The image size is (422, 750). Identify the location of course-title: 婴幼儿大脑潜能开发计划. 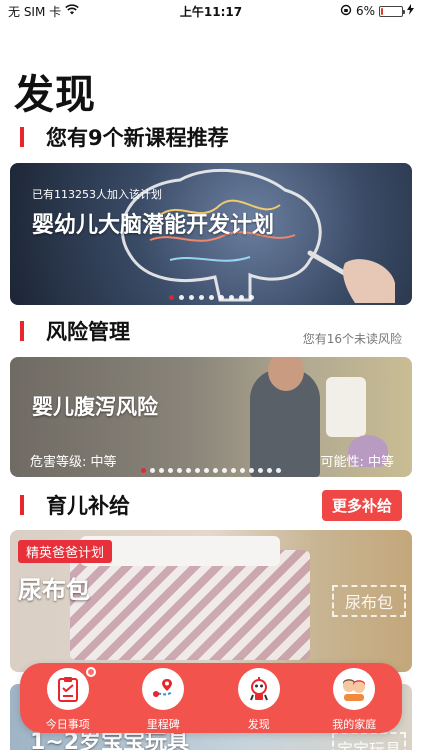
(153, 225).